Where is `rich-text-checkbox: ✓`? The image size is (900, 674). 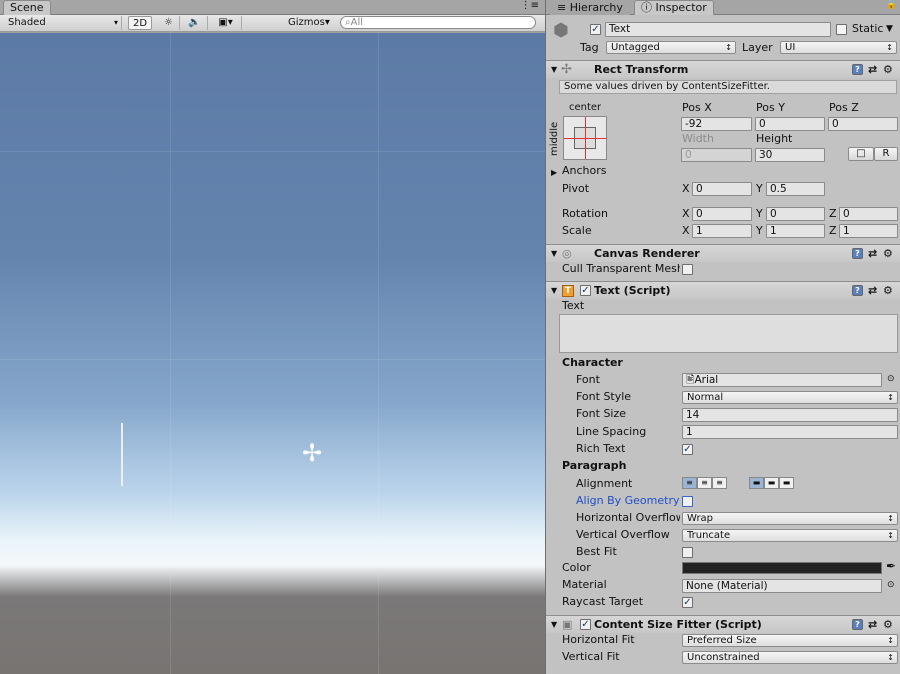 rich-text-checkbox: ✓ is located at coordinates (687, 449).